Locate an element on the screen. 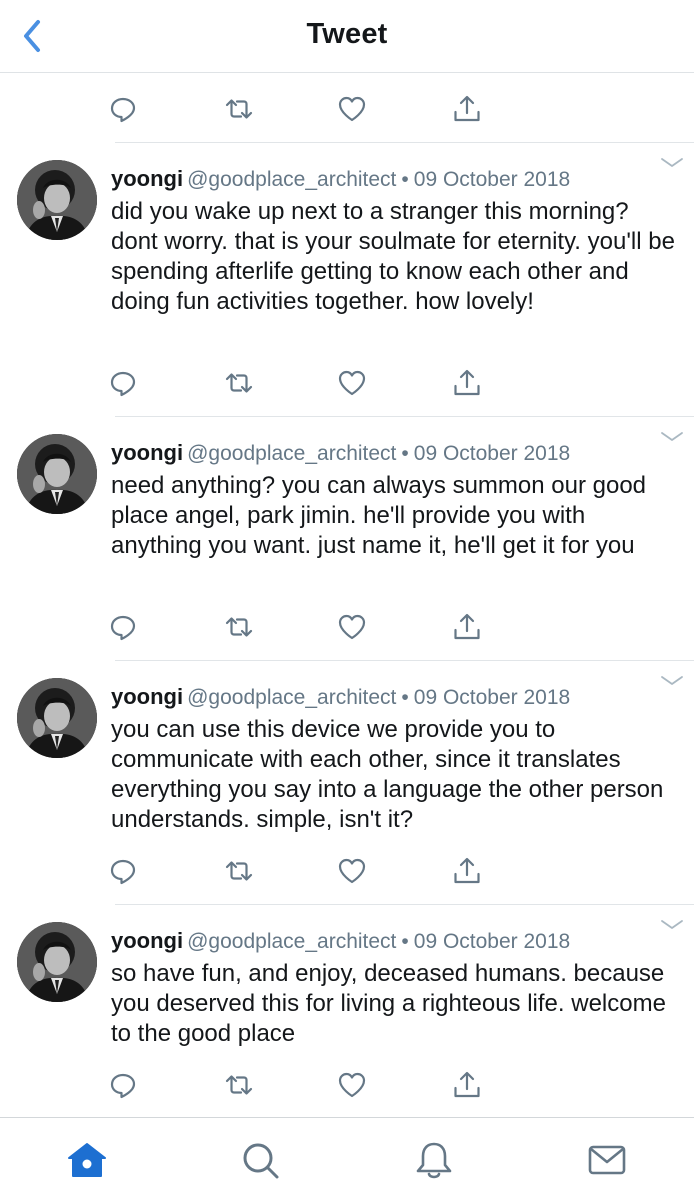 Image resolution: width=694 pixels, height=1201 pixels. tab-notifications is located at coordinates (434, 1160).